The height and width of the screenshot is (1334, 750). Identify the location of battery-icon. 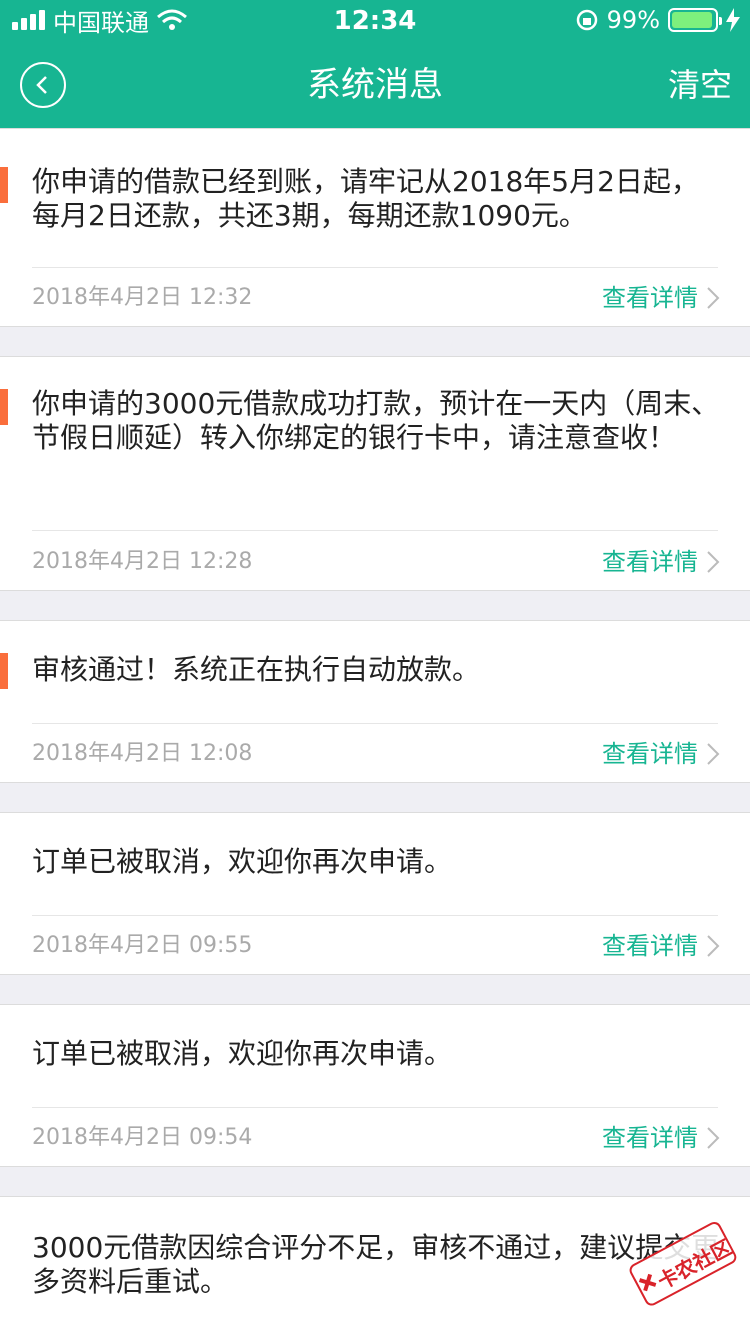
(695, 20).